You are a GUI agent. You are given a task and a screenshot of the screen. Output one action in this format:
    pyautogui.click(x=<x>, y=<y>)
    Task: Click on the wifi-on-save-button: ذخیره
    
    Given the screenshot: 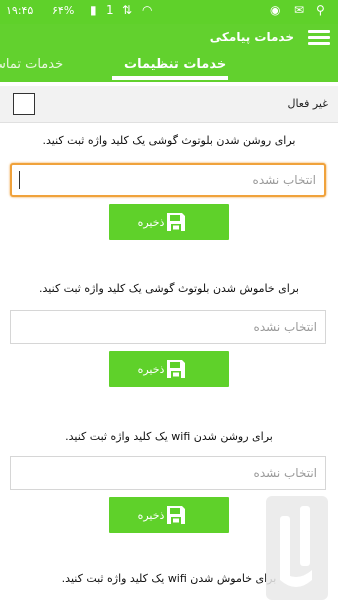 What is the action you would take?
    pyautogui.click(x=169, y=515)
    